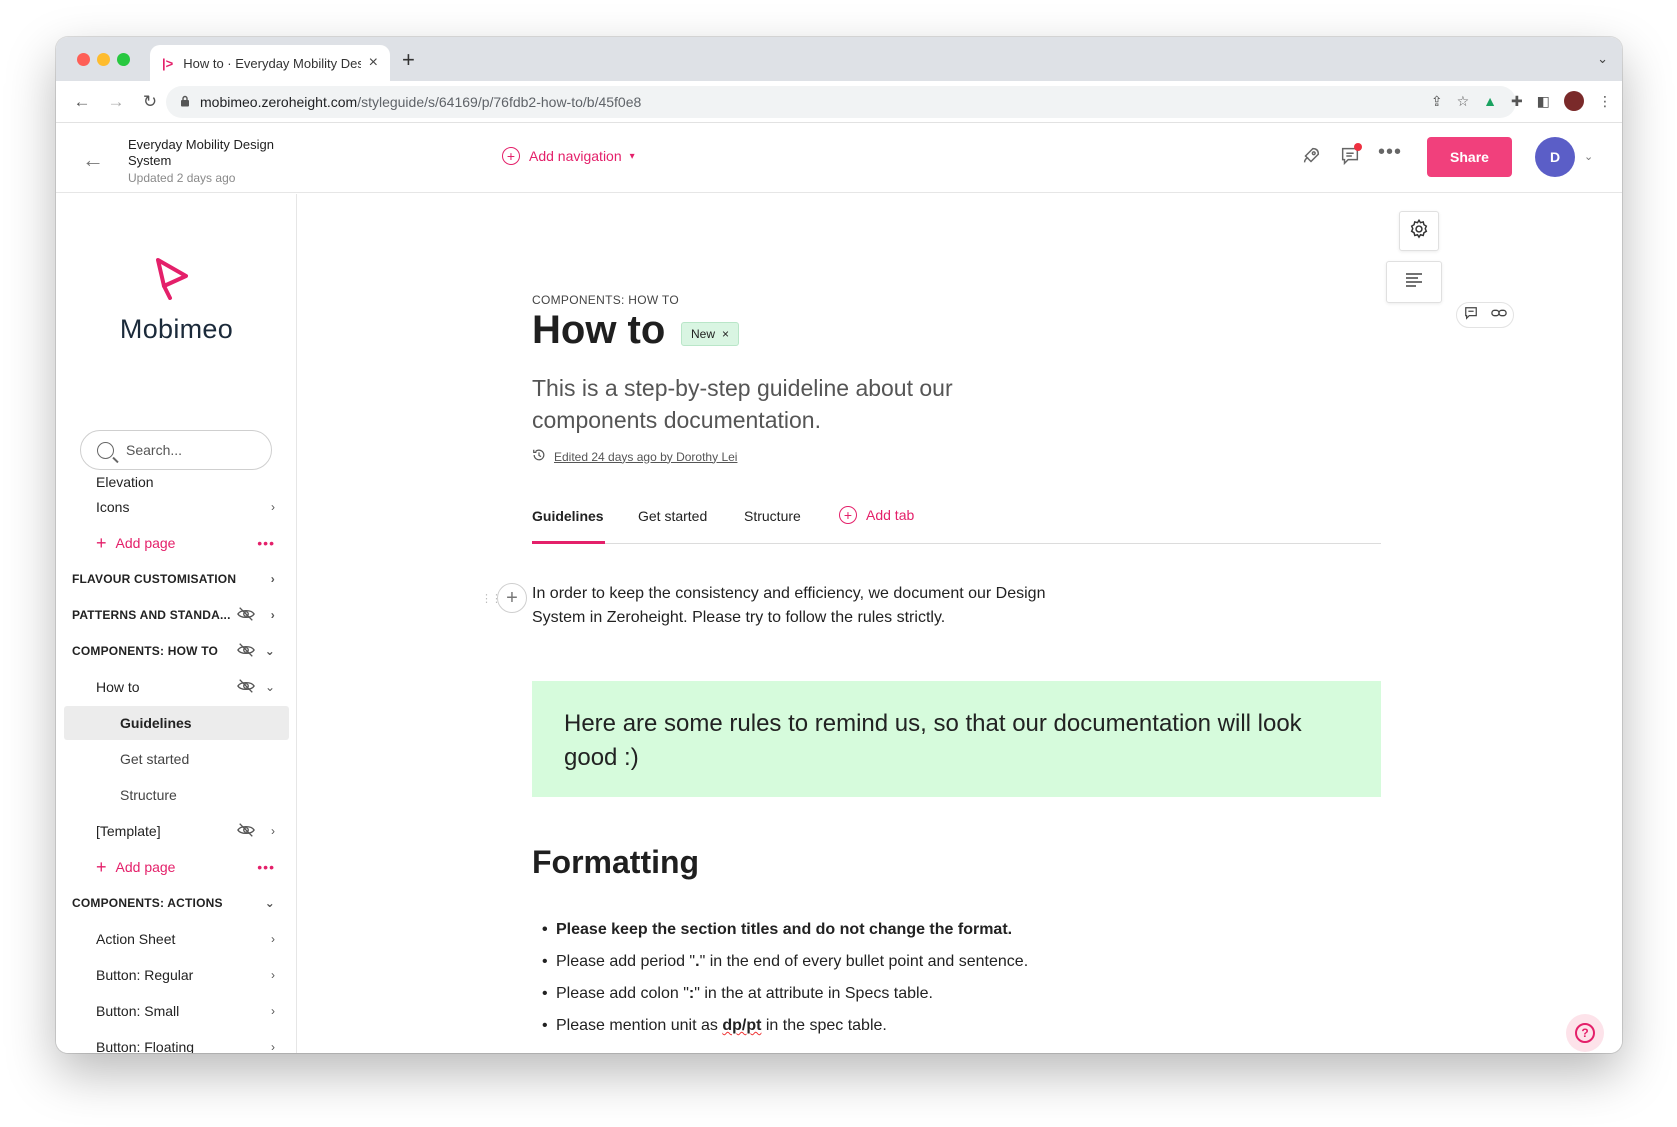 Image resolution: width=1677 pixels, height=1127 pixels. Describe the element at coordinates (168, 63) in the screenshot. I see `zeroheight-favicon-icon: |>` at that location.